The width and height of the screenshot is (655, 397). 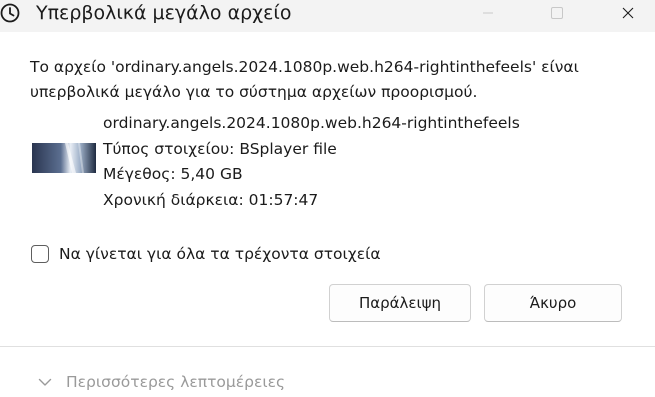 I want to click on more-details-toggle: Περισσότερες λεπτομέρειες, so click(x=161, y=382).